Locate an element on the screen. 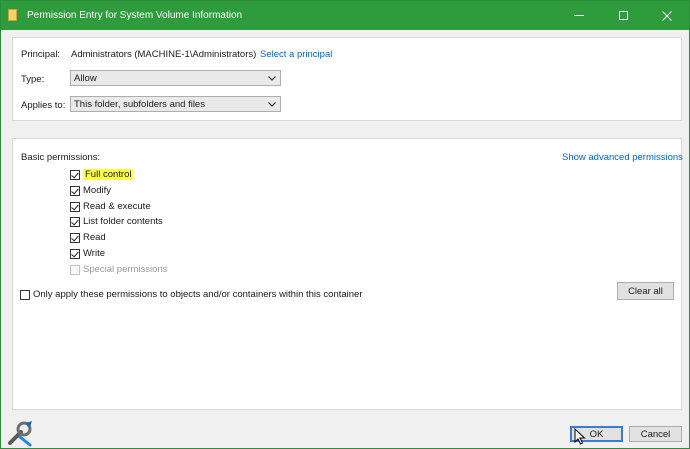  list-folder-contents-label: List folder contents is located at coordinates (123, 221).